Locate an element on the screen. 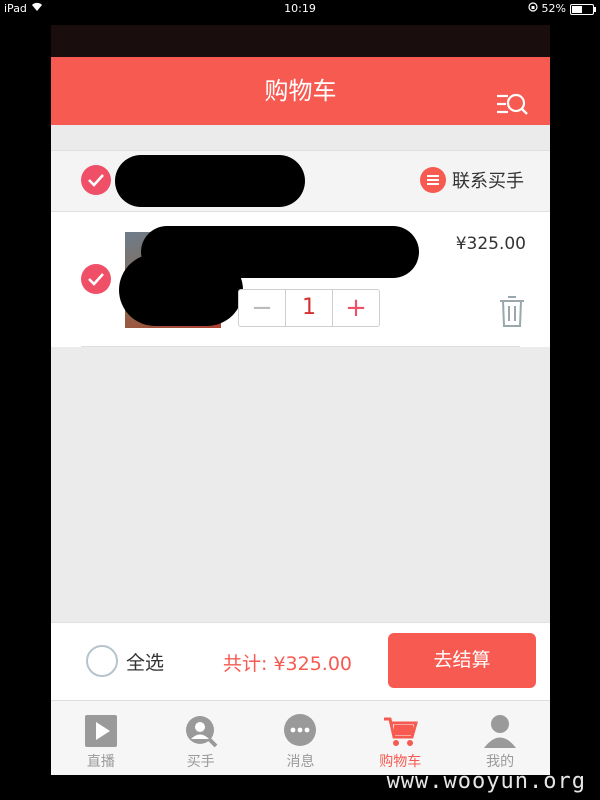 This screenshot has width=600, height=800. tab-bar: 直播 买手 消息 购物车 我的 is located at coordinates (300, 737).